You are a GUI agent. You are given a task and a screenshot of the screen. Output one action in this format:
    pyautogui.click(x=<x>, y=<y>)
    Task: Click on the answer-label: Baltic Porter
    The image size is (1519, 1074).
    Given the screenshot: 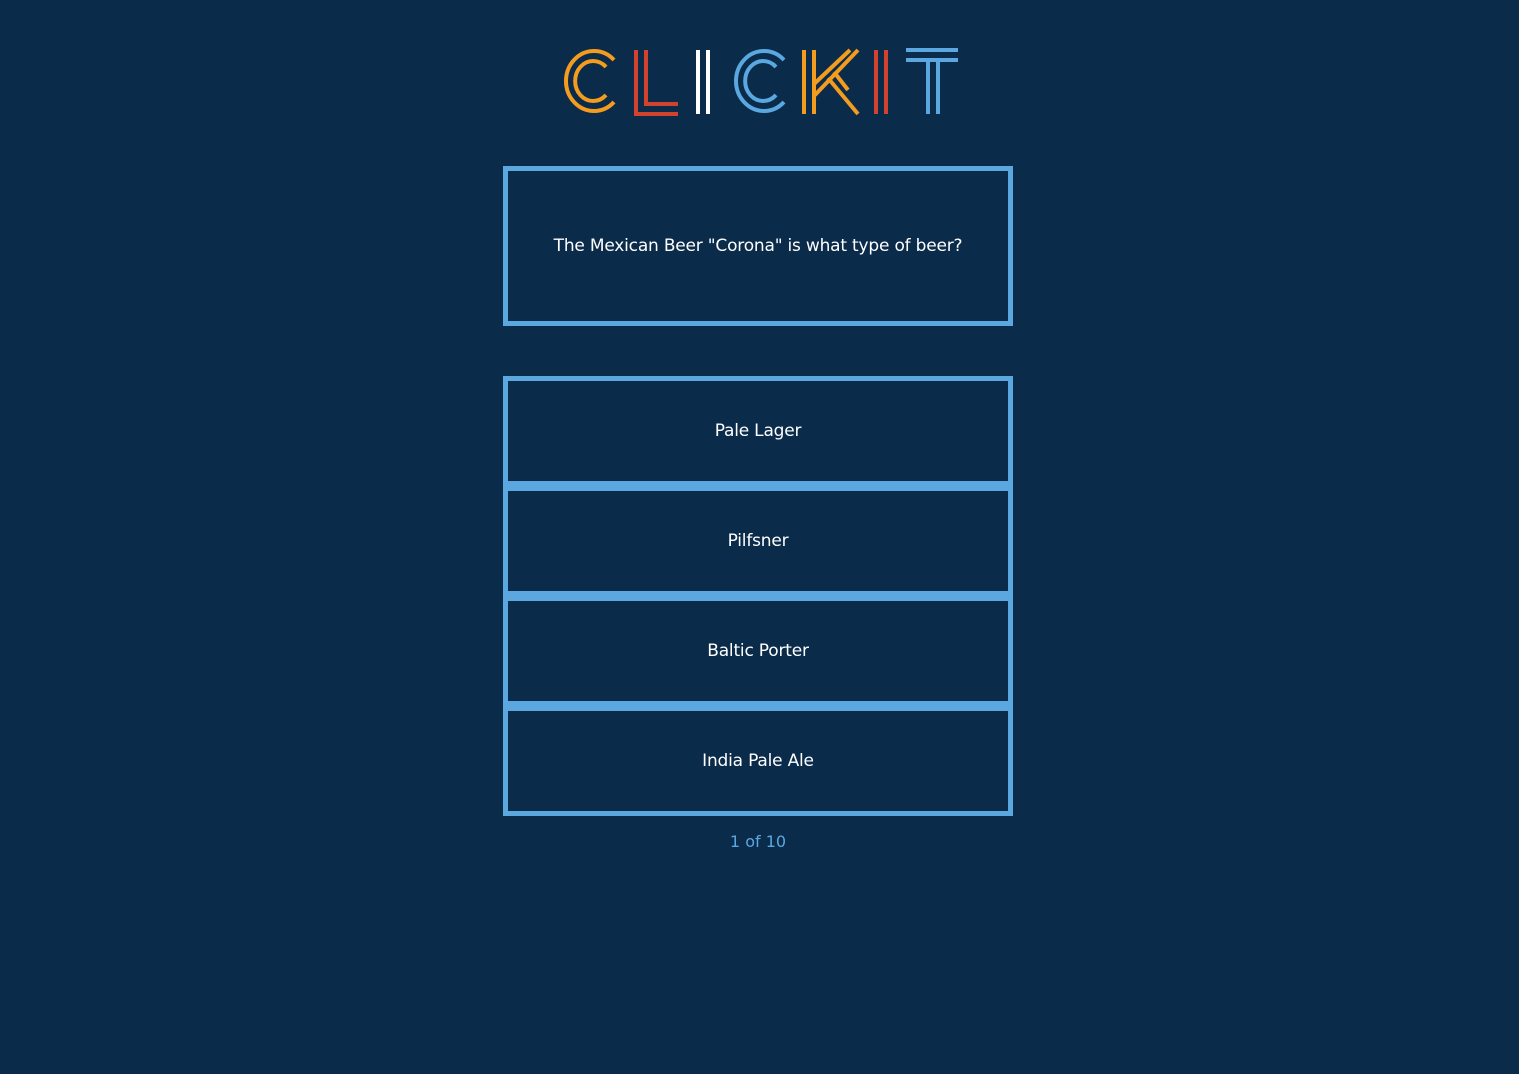 What is the action you would take?
    pyautogui.click(x=758, y=651)
    